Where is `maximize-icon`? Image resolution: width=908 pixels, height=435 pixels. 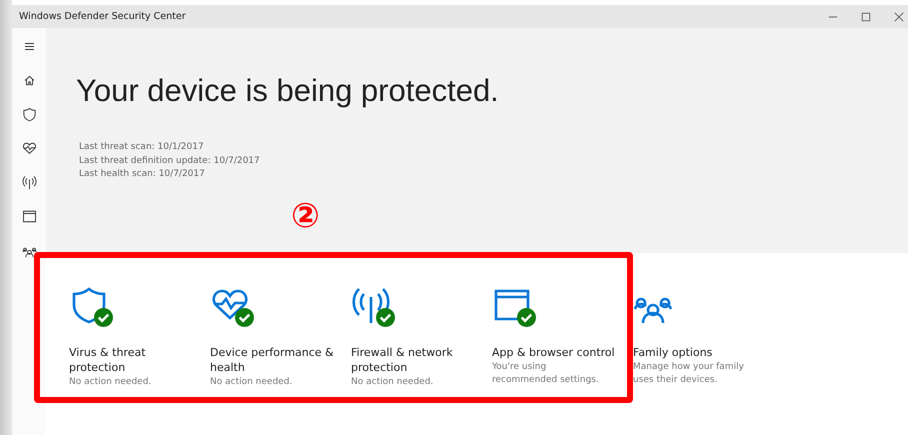 maximize-icon is located at coordinates (866, 17).